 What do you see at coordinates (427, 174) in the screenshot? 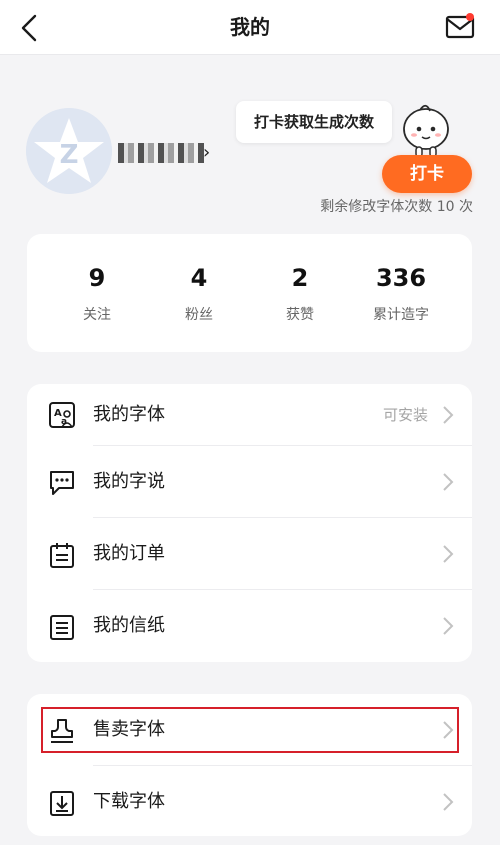
I see `checkin-button: 打卡` at bounding box center [427, 174].